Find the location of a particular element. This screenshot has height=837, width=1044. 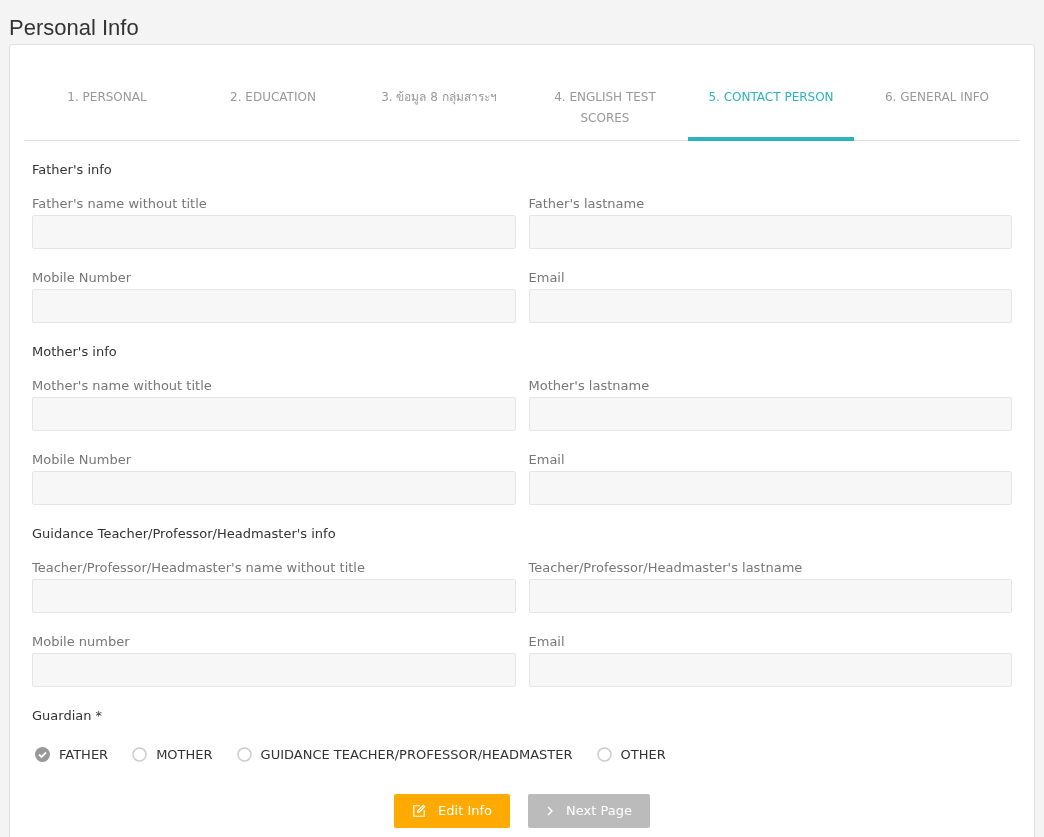

step-tab: 1. PERSONAL is located at coordinates (107, 108).